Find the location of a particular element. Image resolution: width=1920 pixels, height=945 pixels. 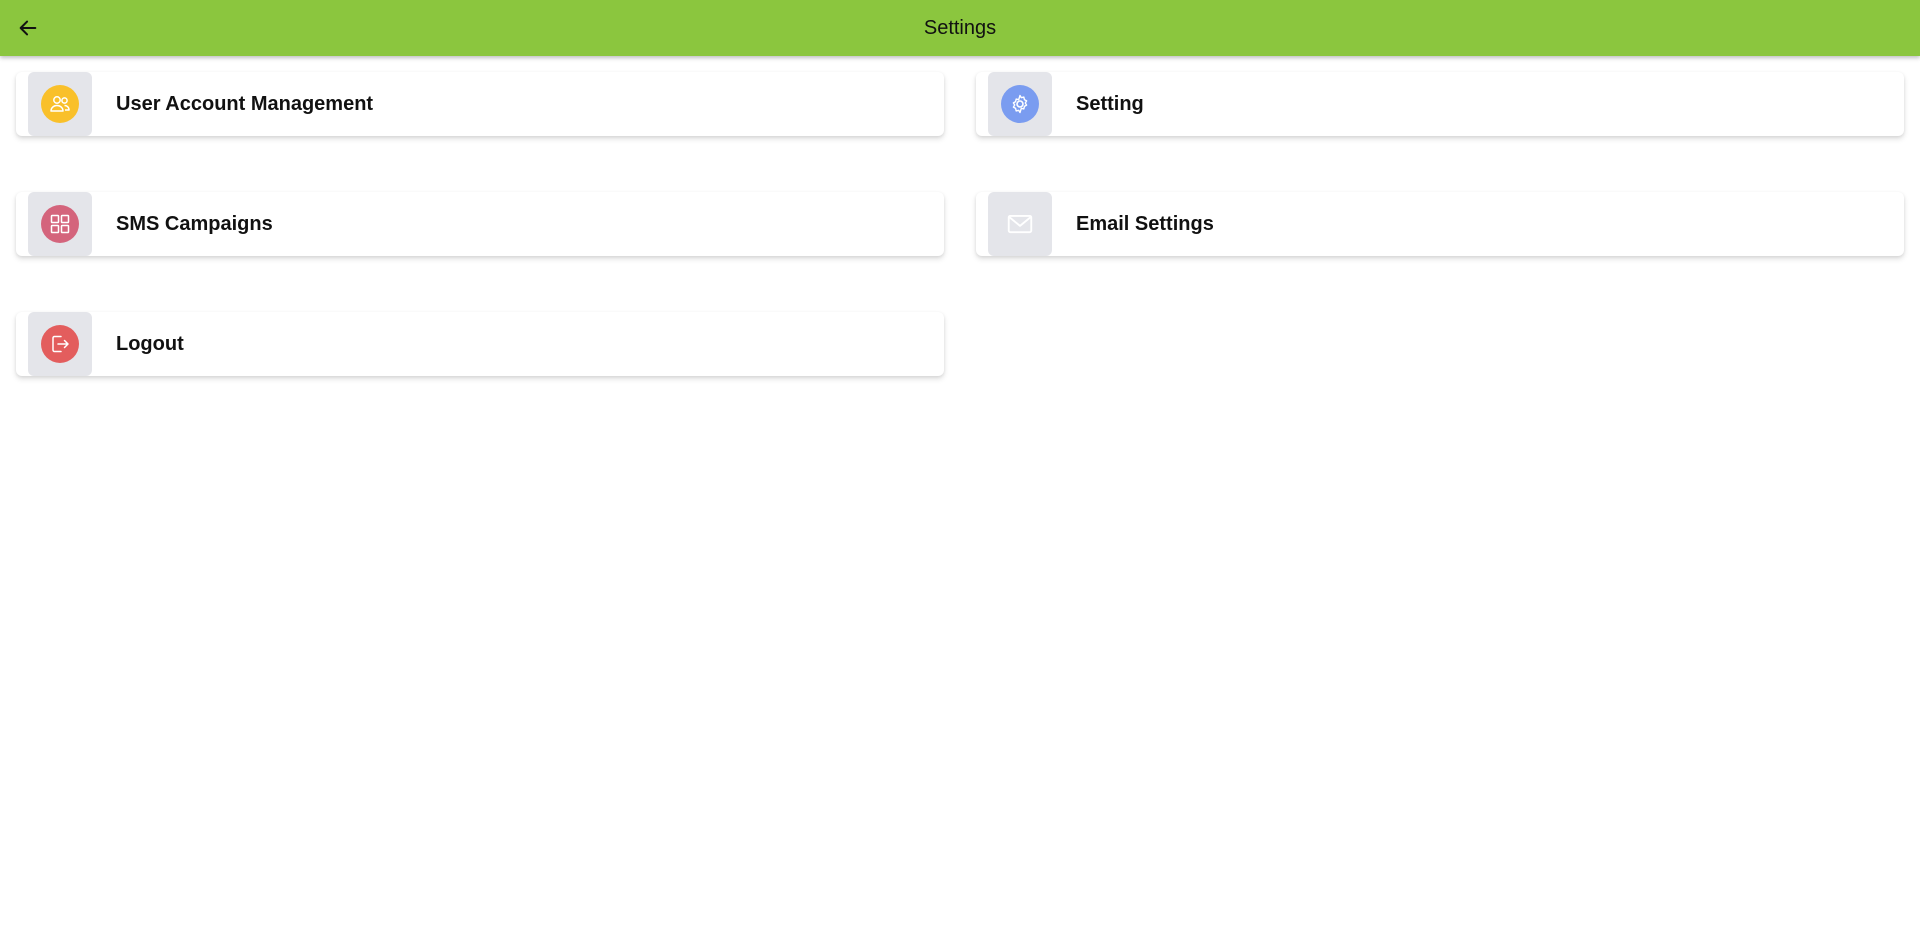

gear-icon is located at coordinates (1020, 104).